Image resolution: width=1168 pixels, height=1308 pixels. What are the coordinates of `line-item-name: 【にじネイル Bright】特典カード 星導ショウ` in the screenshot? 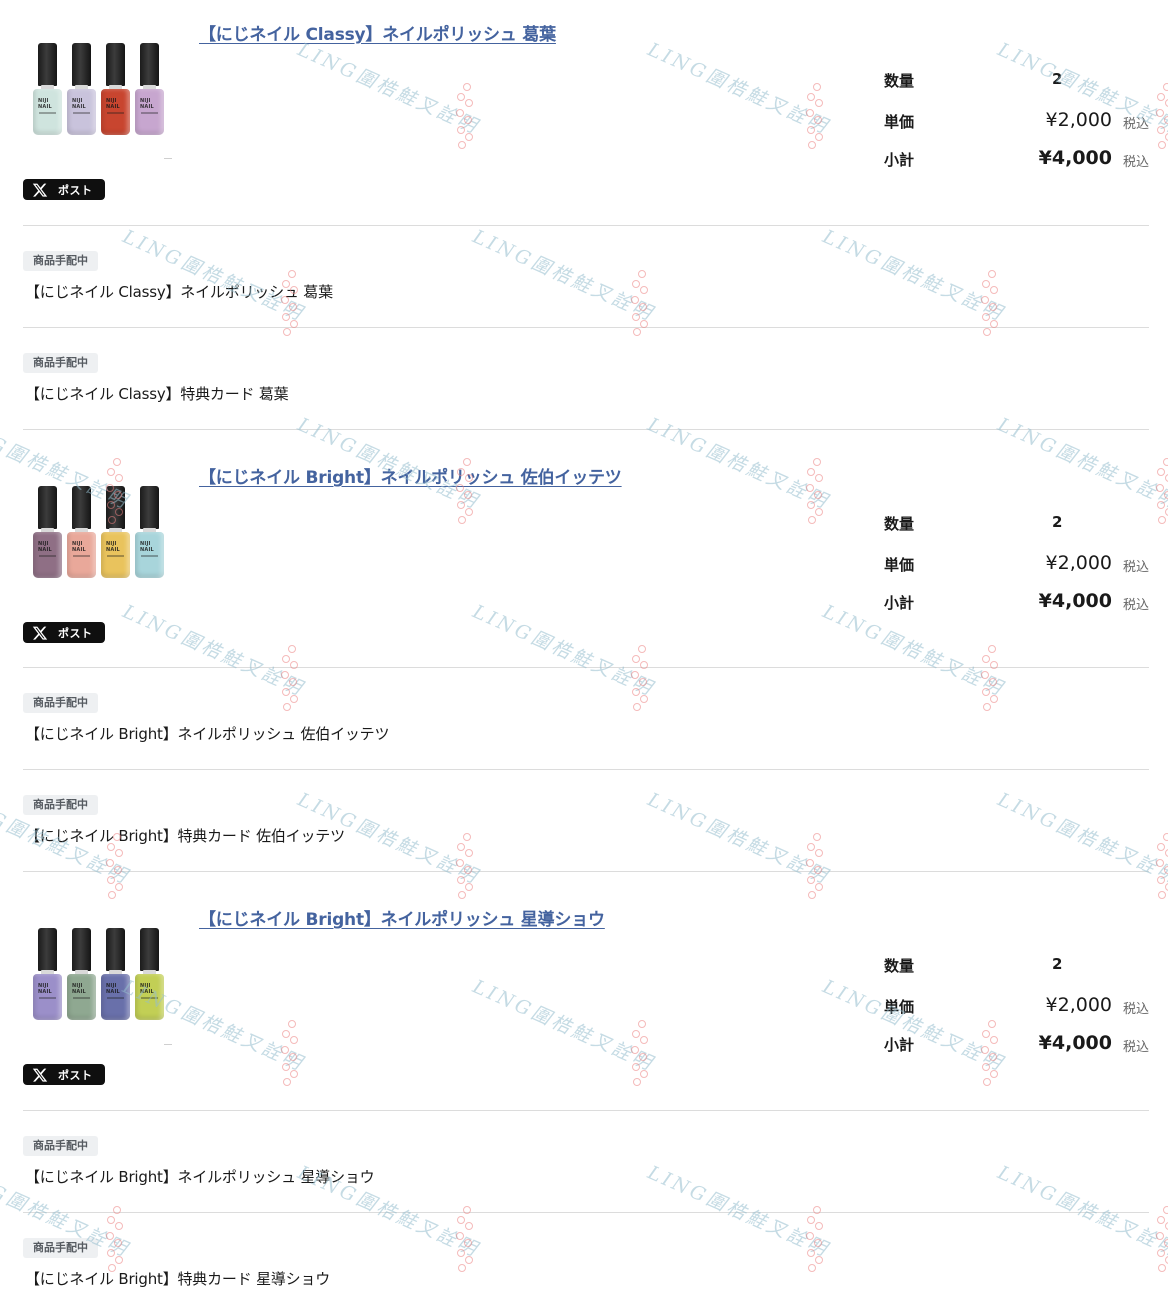 It's located at (178, 1279).